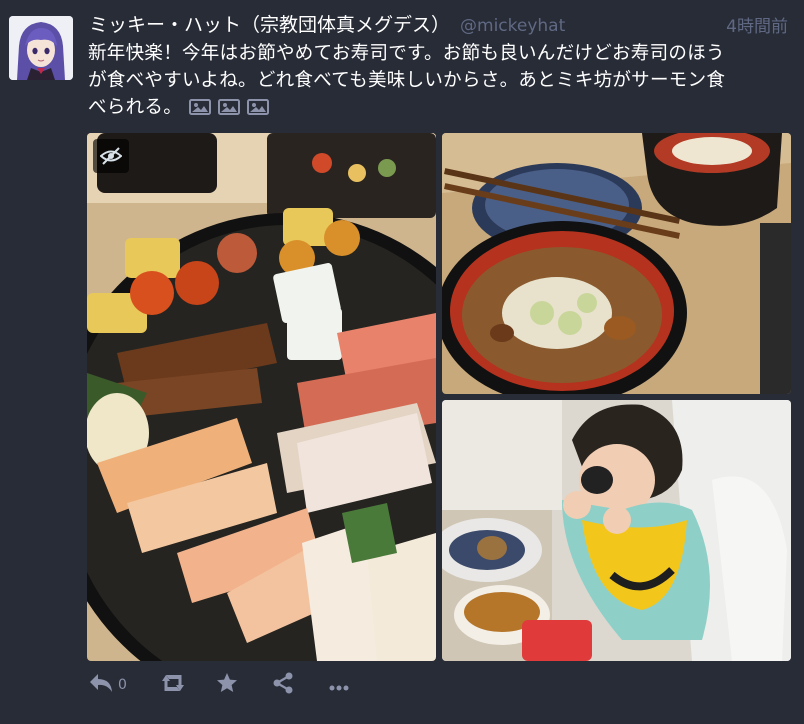 The image size is (804, 724). I want to click on status-text-line: べられる。, so click(135, 107).